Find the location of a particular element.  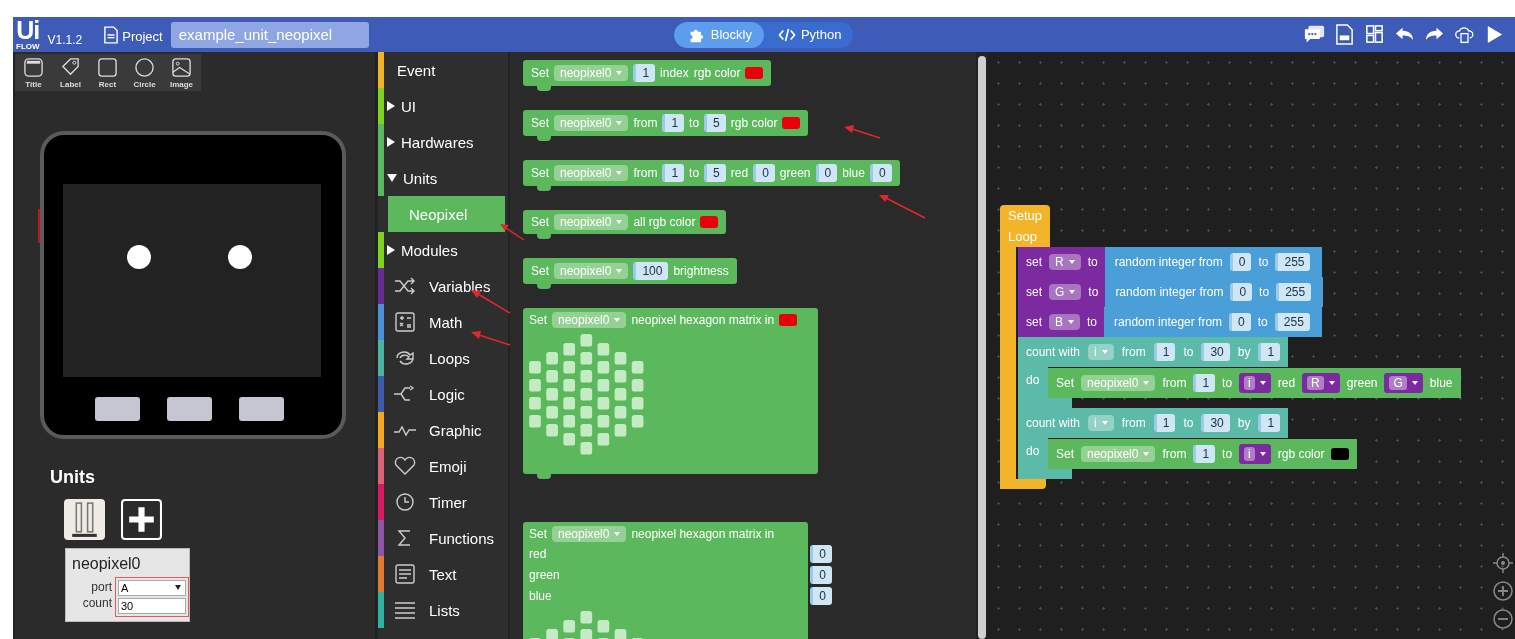

recenter-icon is located at coordinates (1503, 563).